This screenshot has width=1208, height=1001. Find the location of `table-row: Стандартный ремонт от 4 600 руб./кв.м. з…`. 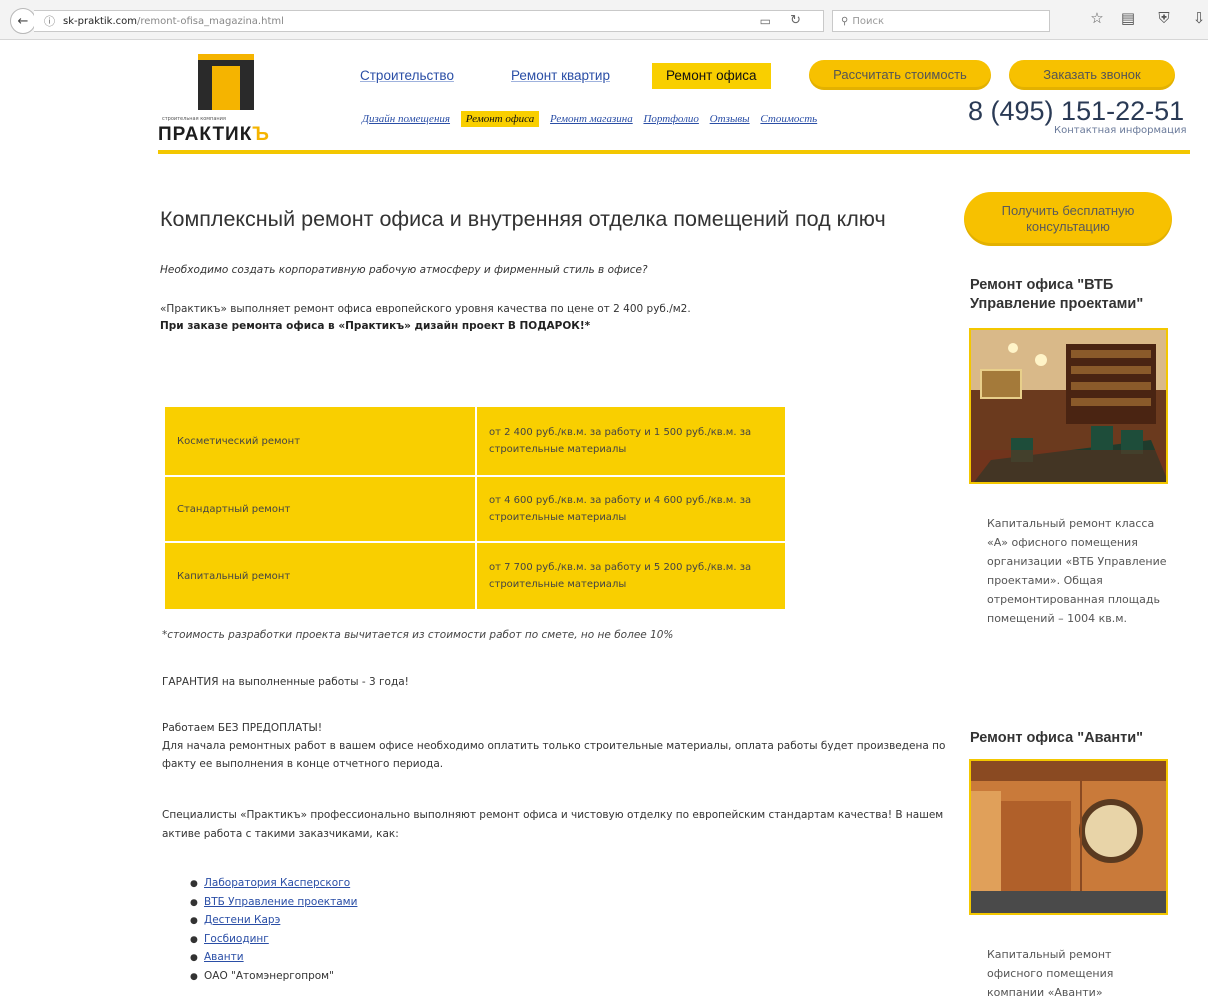

table-row: Стандартный ремонт от 4 600 руб./кв.м. з… is located at coordinates (475, 508).